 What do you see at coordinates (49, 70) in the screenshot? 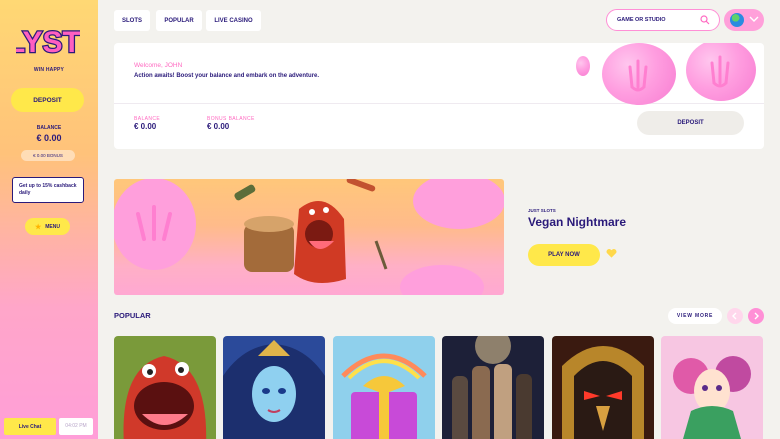
I see `tagline: WIN HAPPY` at bounding box center [49, 70].